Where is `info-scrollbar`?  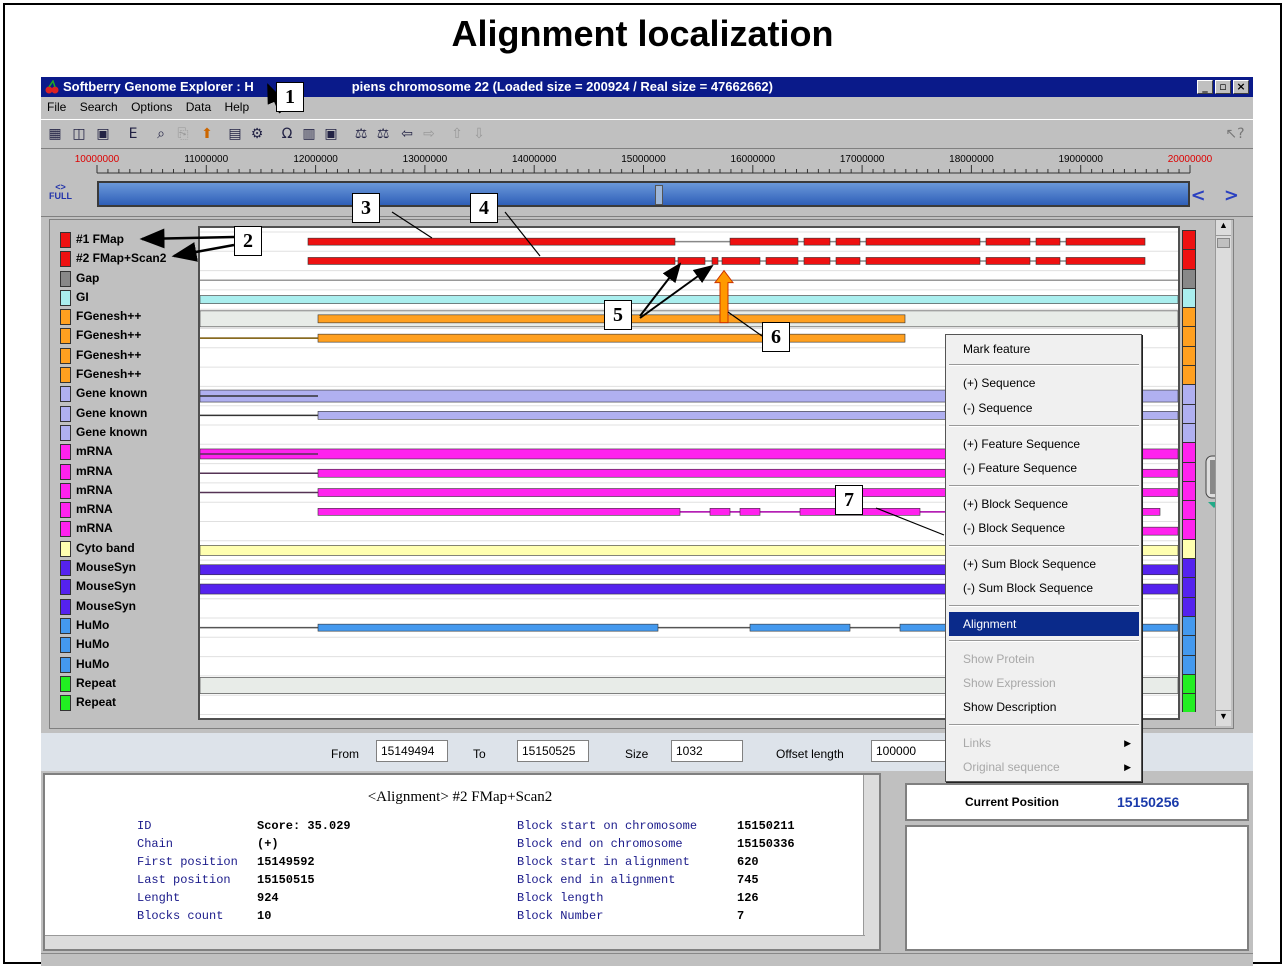 info-scrollbar is located at coordinates (871, 862).